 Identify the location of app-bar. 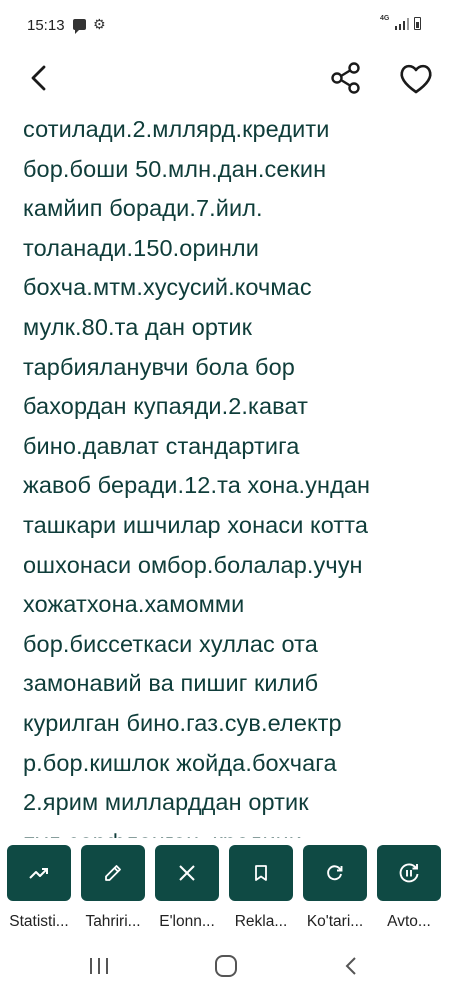
(225, 80).